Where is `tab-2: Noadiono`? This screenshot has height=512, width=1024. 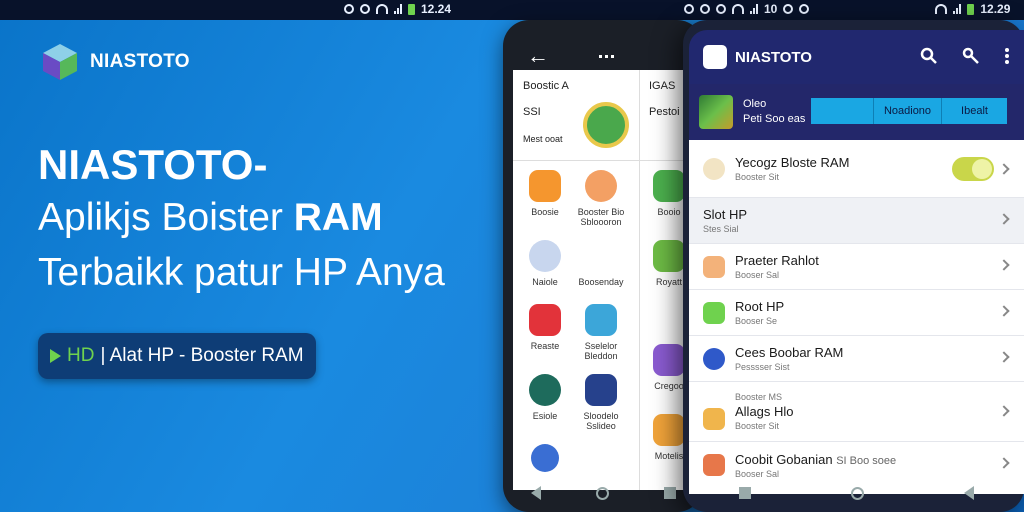 tab-2: Noadiono is located at coordinates (907, 111).